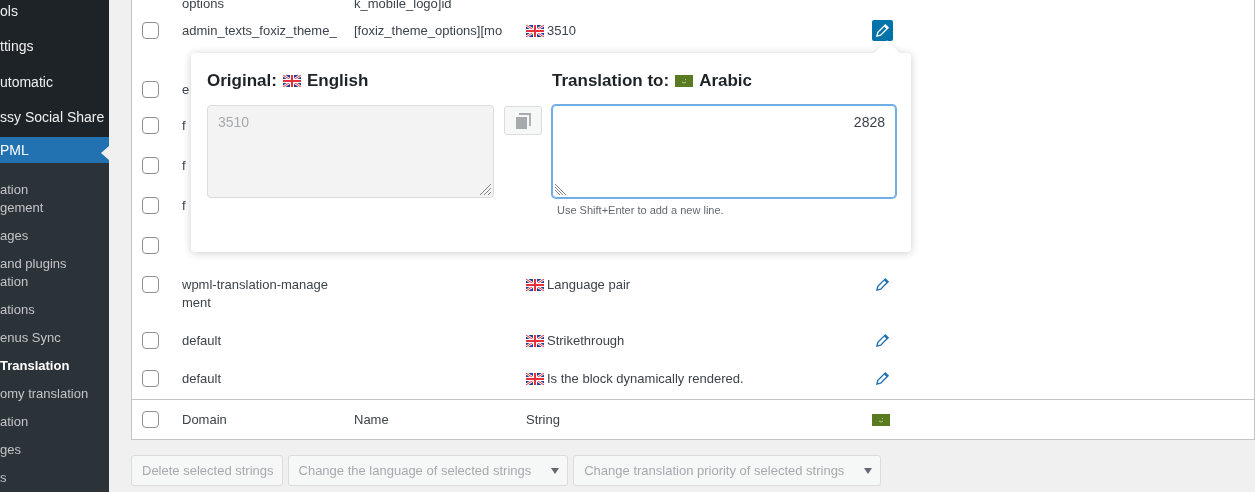  Describe the element at coordinates (54, 394) in the screenshot. I see `submenu-item: omy translation` at that location.